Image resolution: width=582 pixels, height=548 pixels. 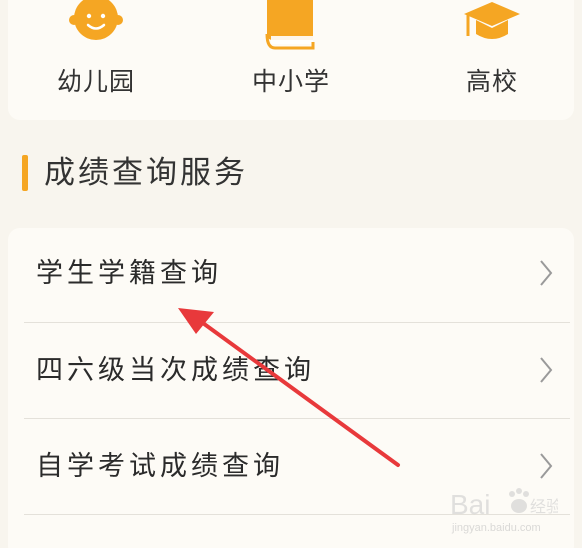 What do you see at coordinates (496, 528) in the screenshot?
I see `watermark-url: jingyan.baidu.com` at bounding box center [496, 528].